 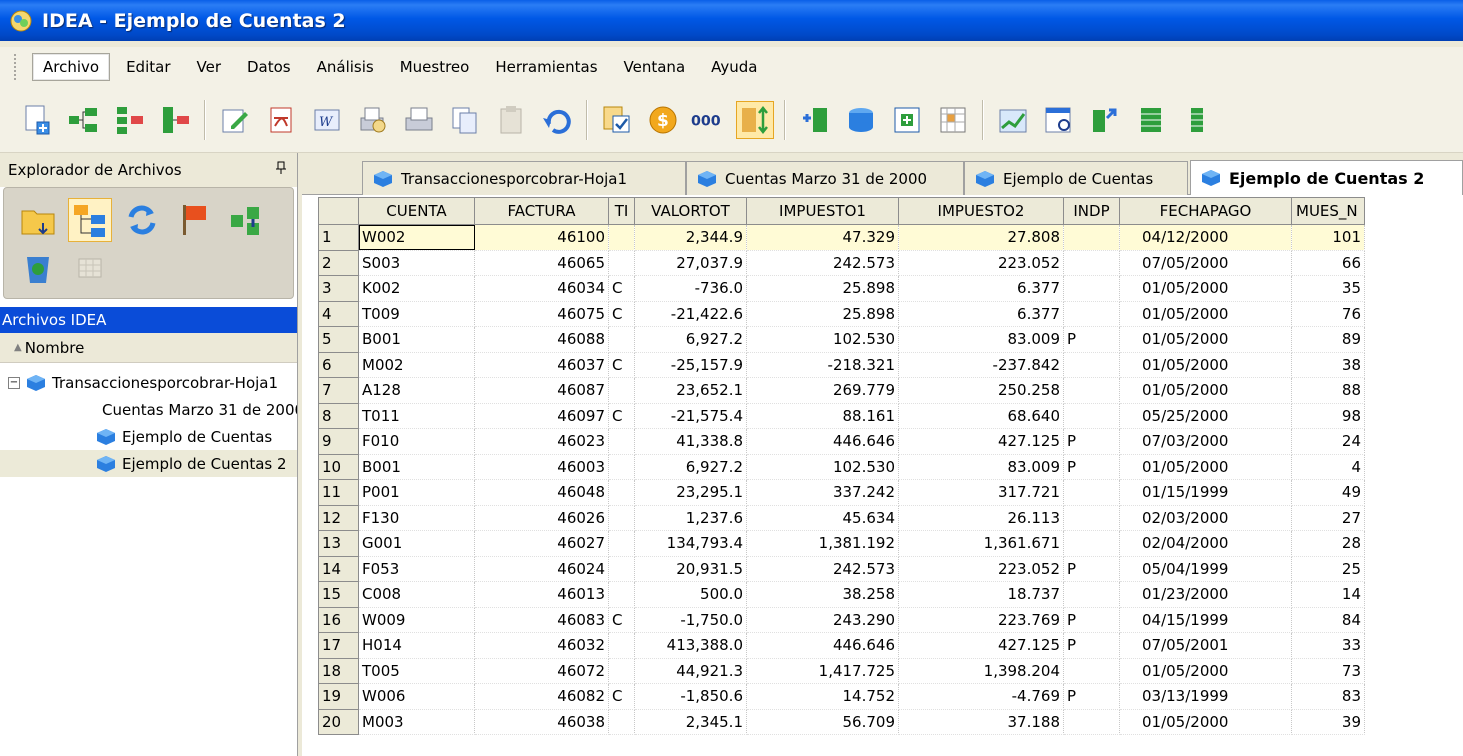 I want to click on pin-icon, so click(x=281, y=170).